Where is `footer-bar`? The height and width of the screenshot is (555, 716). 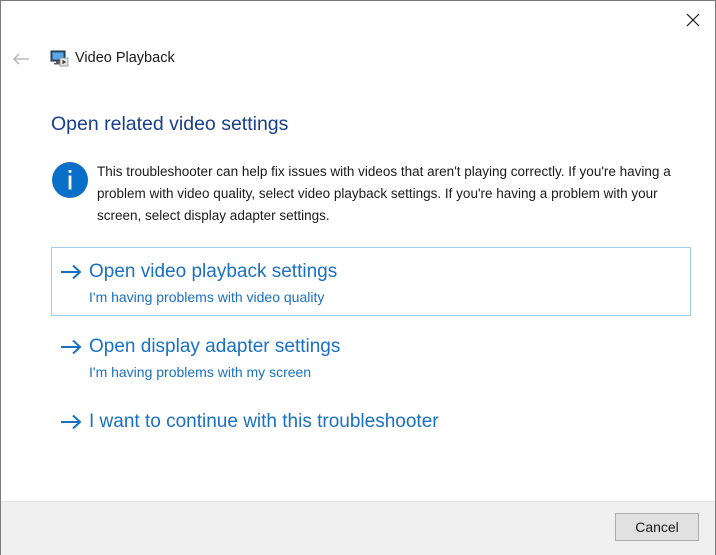 footer-bar is located at coordinates (358, 528).